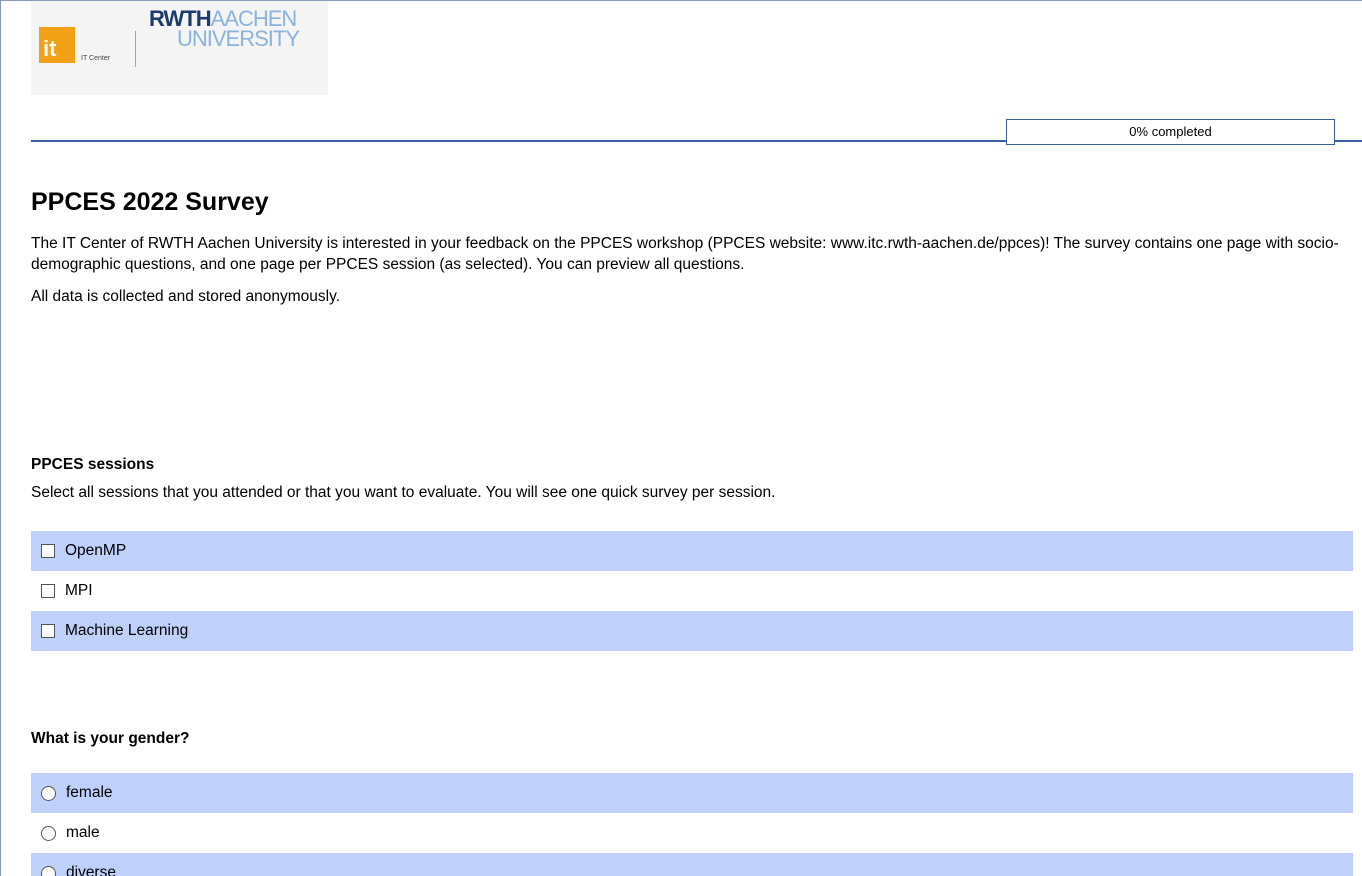 The height and width of the screenshot is (876, 1362). I want to click on institution-logo: it IT Center RWTHAACHEN UNIVERSITY, so click(179, 48).